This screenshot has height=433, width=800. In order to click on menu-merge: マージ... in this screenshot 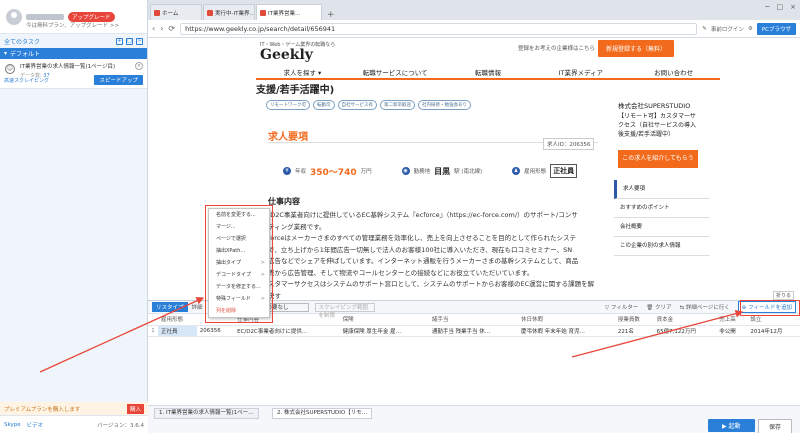, I will do `click(239, 227)`.